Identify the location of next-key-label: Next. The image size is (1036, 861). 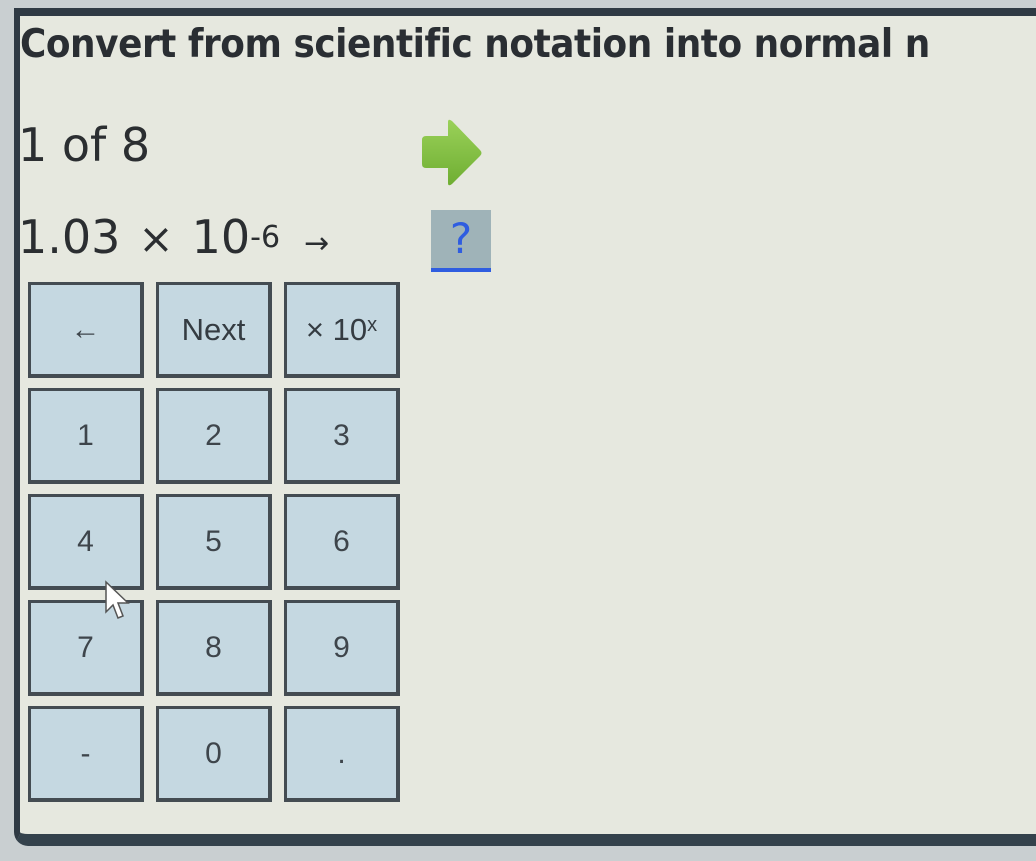
(213, 329).